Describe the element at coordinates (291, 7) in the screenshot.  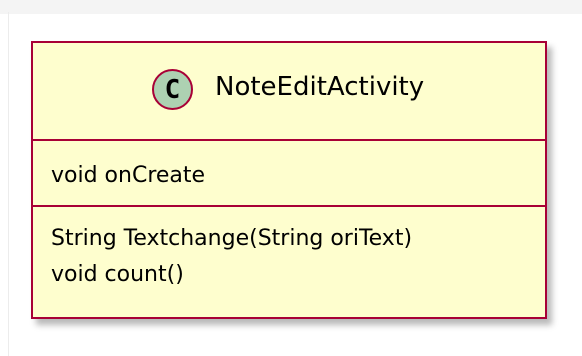
I see `top-band` at that location.